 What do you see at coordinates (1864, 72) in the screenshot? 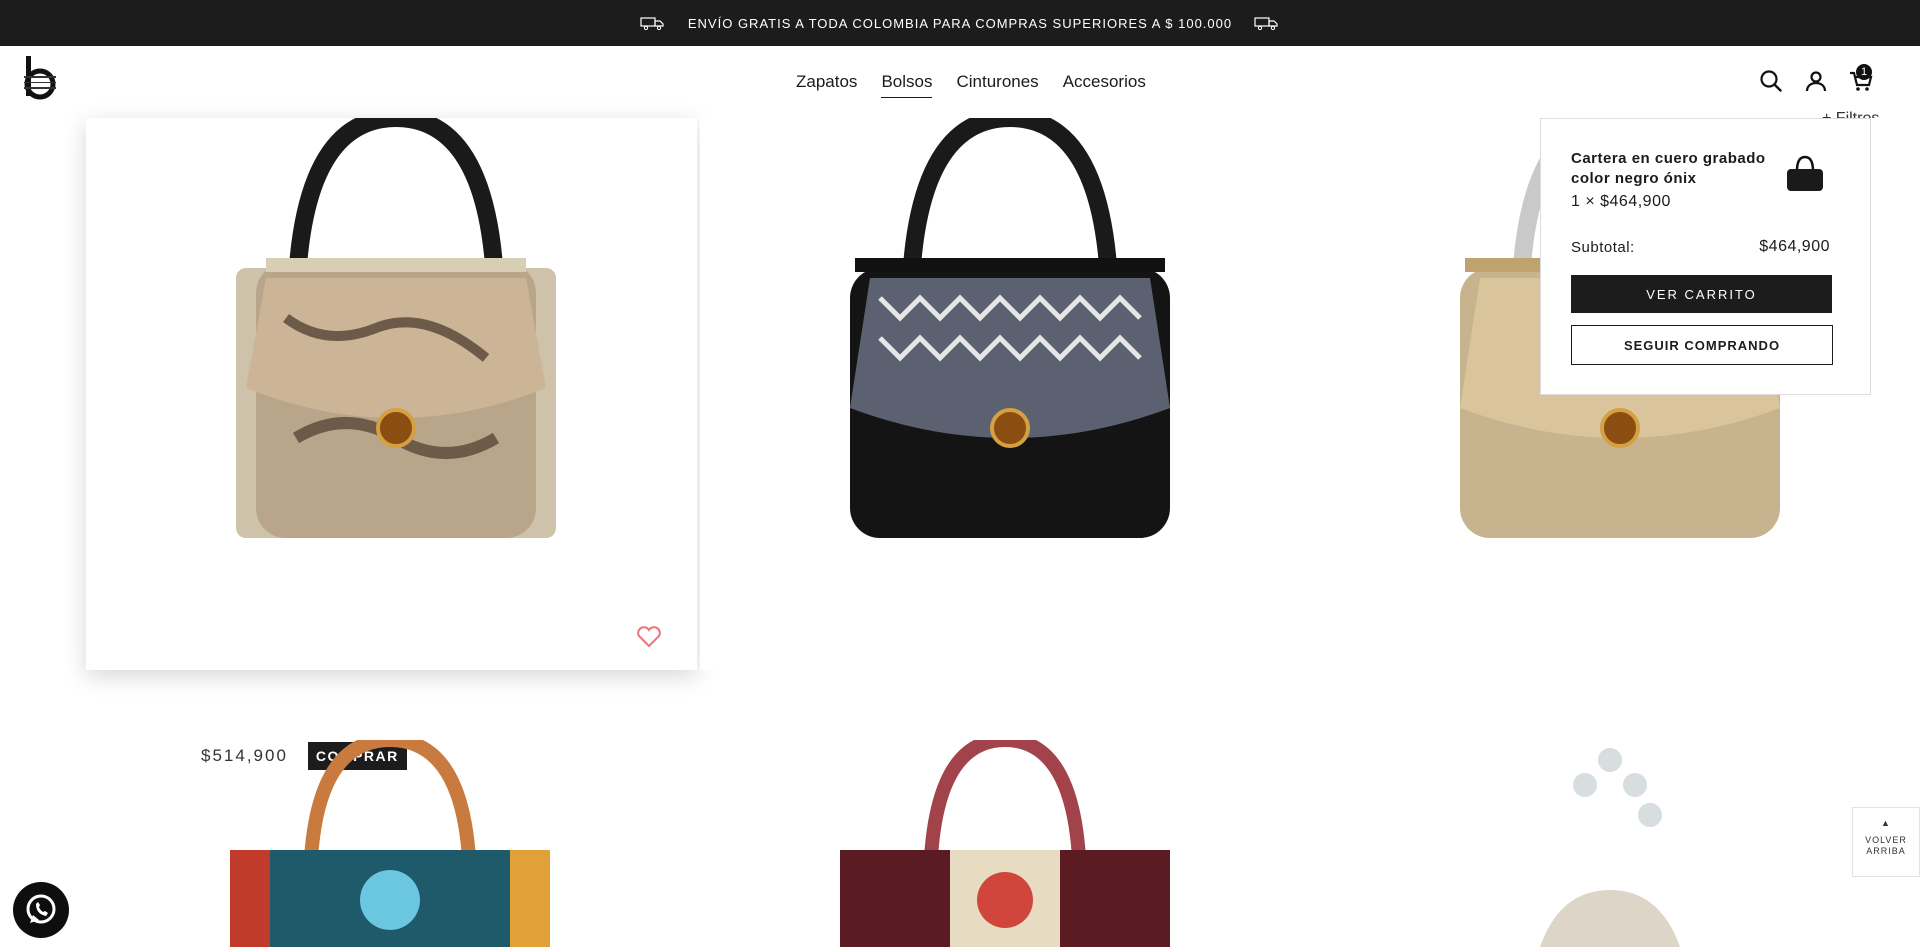
I see `cart-count-badge: 1` at bounding box center [1864, 72].